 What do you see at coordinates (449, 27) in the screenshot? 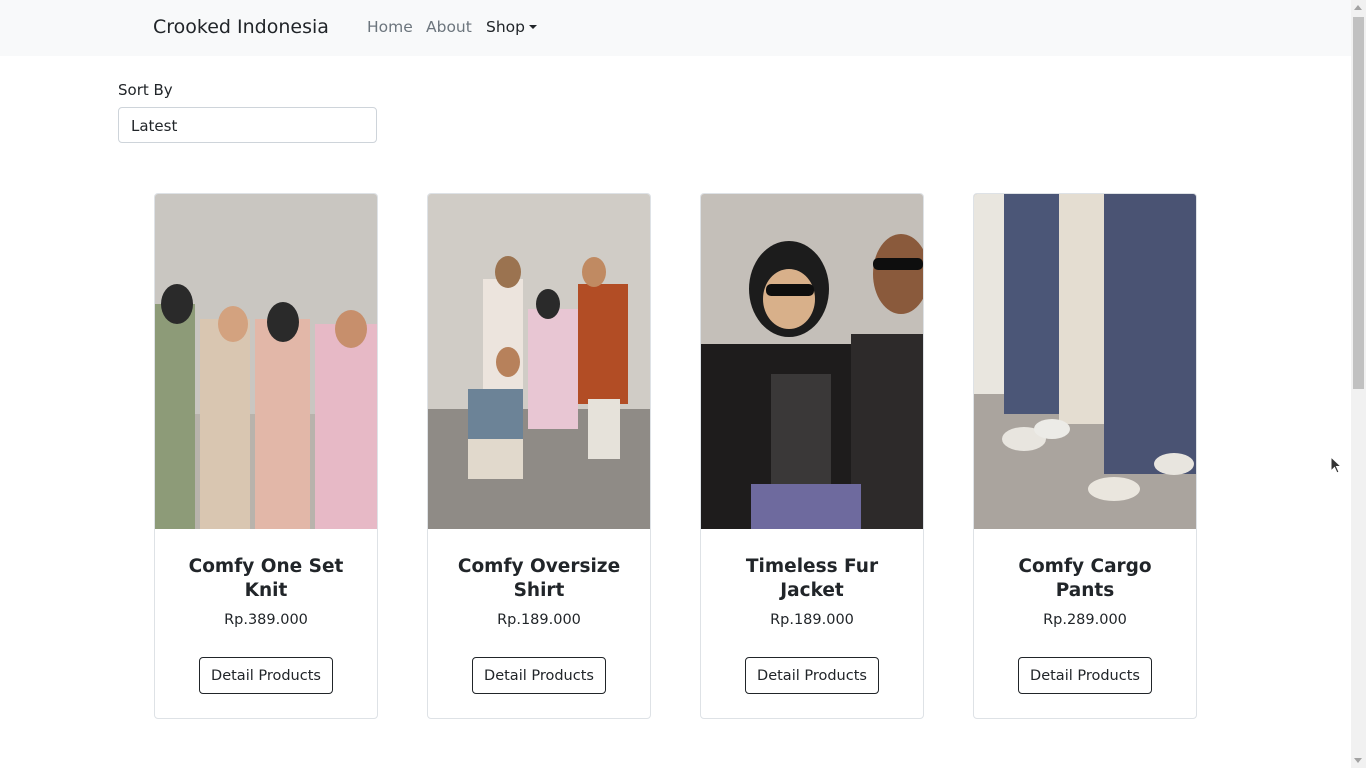
I see `nav-about: About` at bounding box center [449, 27].